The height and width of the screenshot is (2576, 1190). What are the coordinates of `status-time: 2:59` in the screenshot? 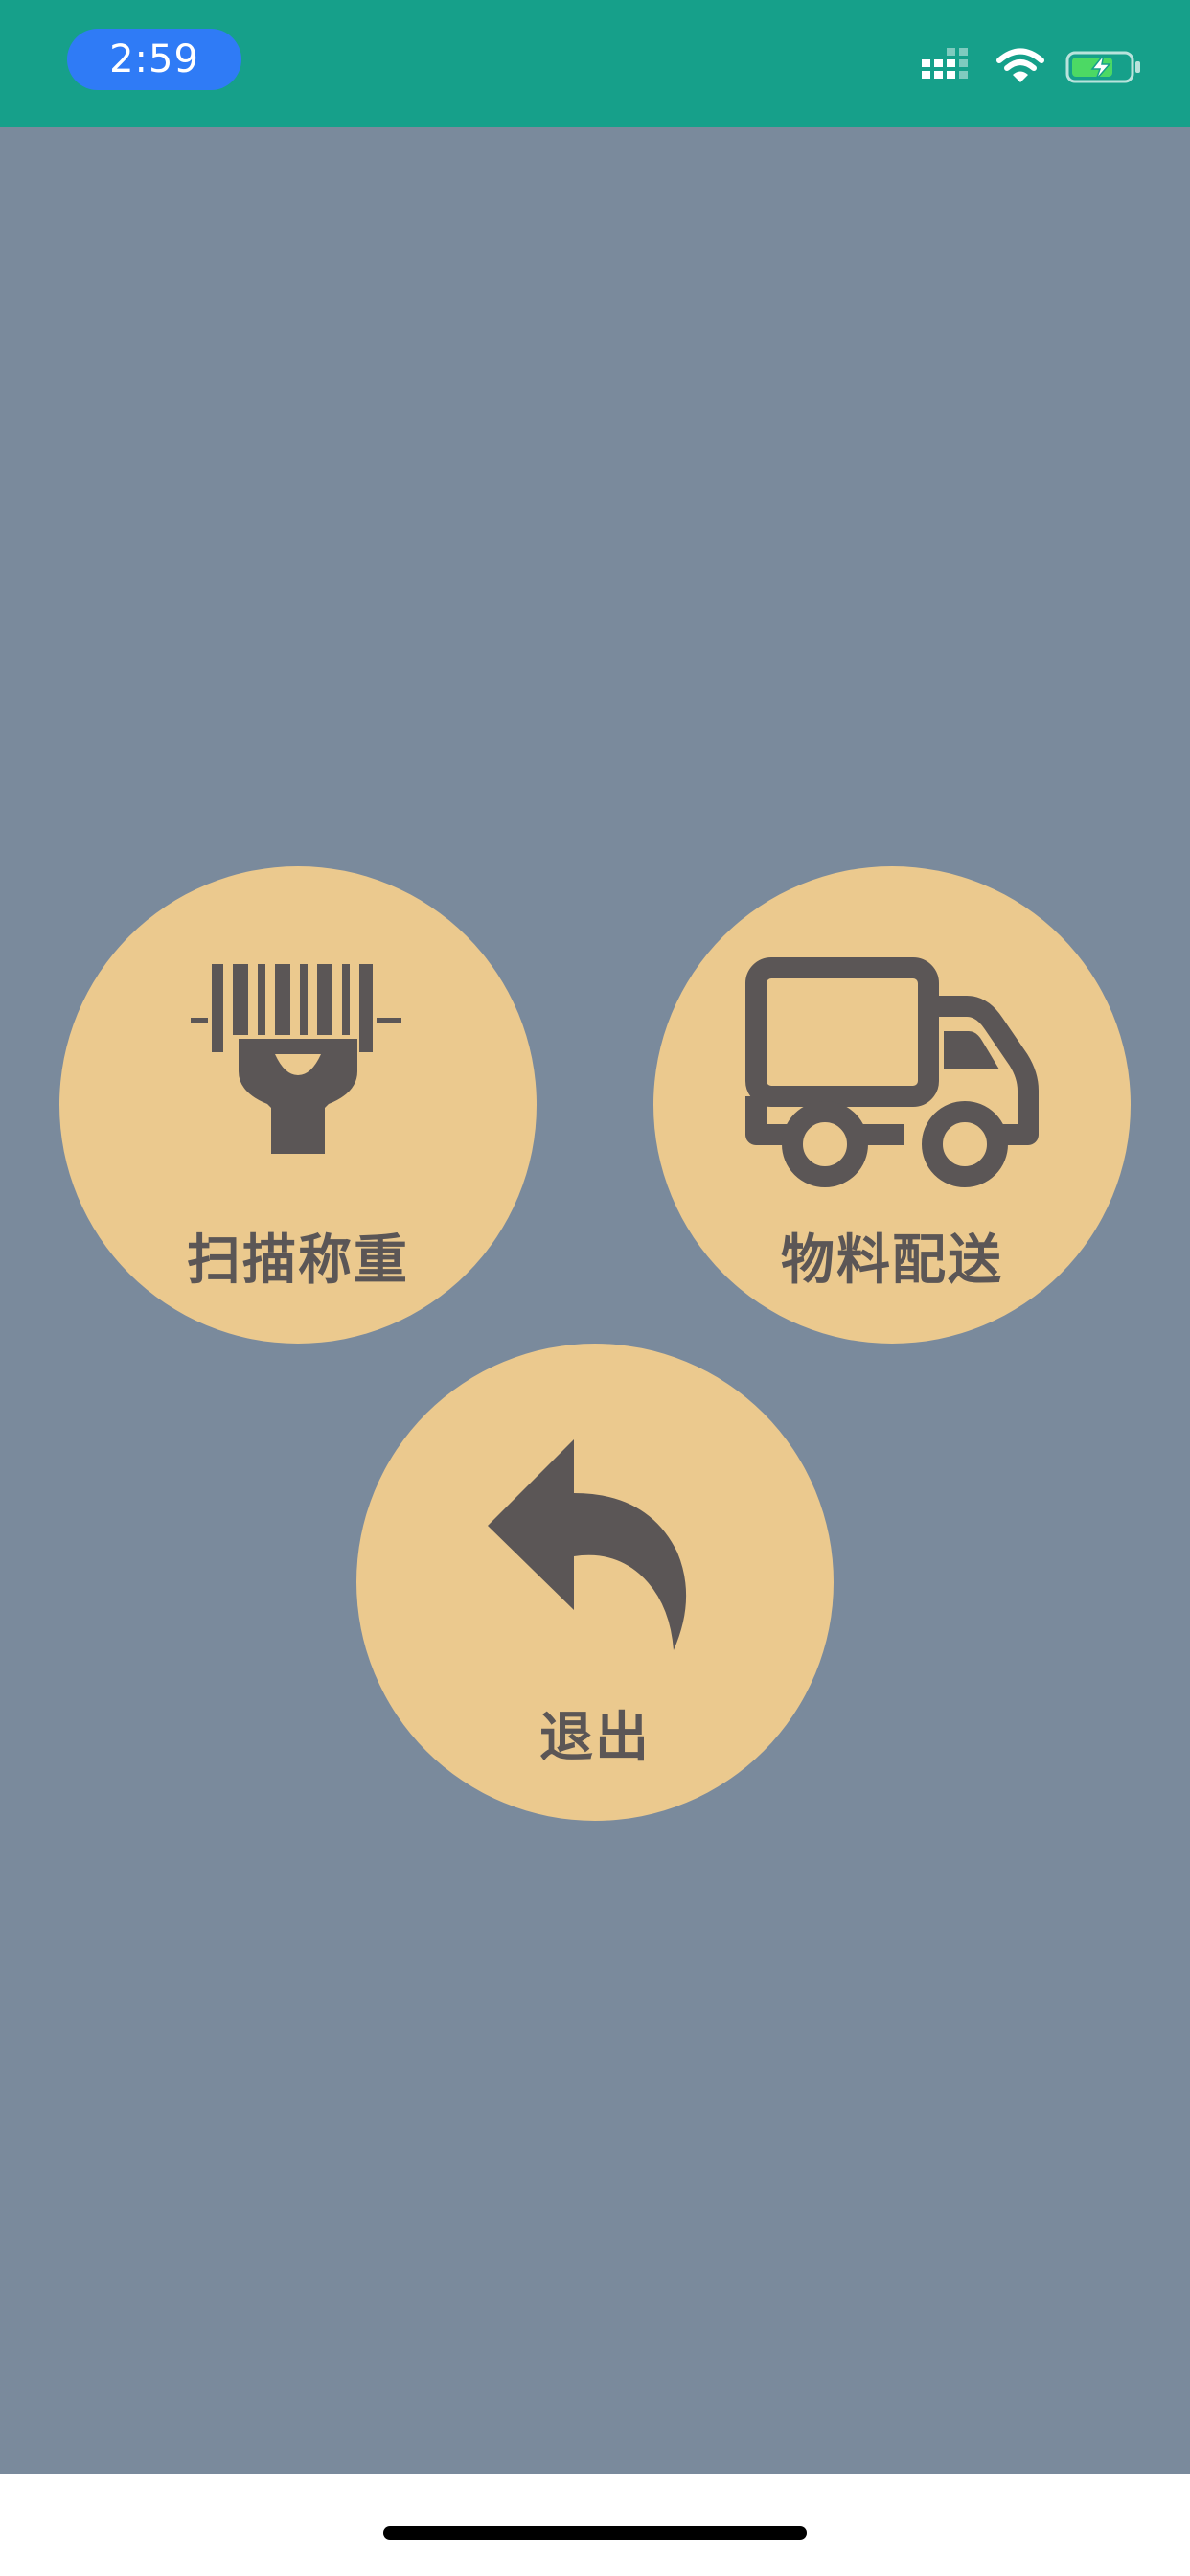 It's located at (154, 59).